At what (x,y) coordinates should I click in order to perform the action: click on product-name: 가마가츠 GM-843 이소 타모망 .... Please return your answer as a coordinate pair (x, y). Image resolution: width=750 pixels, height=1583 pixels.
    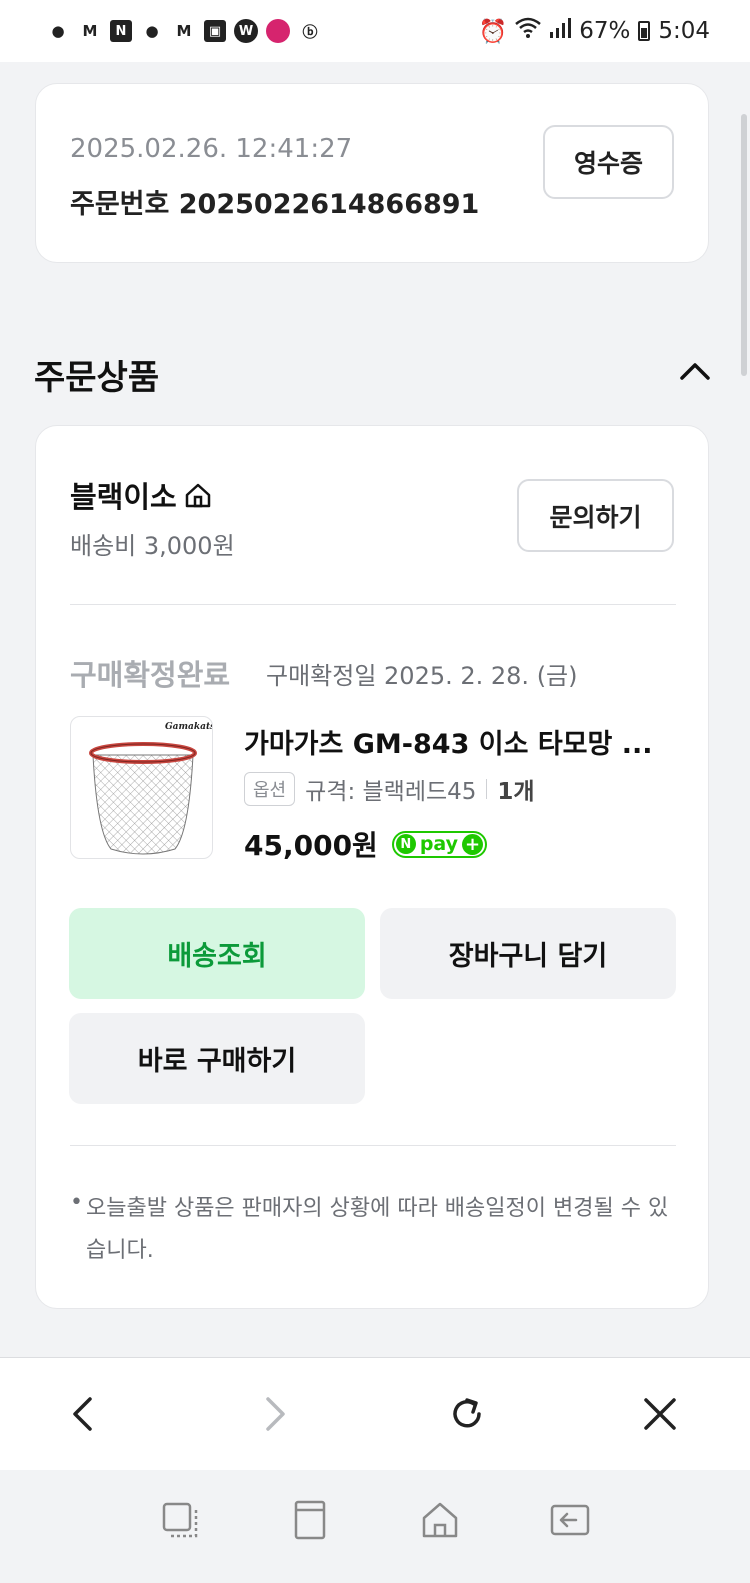
    Looking at the image, I should click on (460, 741).